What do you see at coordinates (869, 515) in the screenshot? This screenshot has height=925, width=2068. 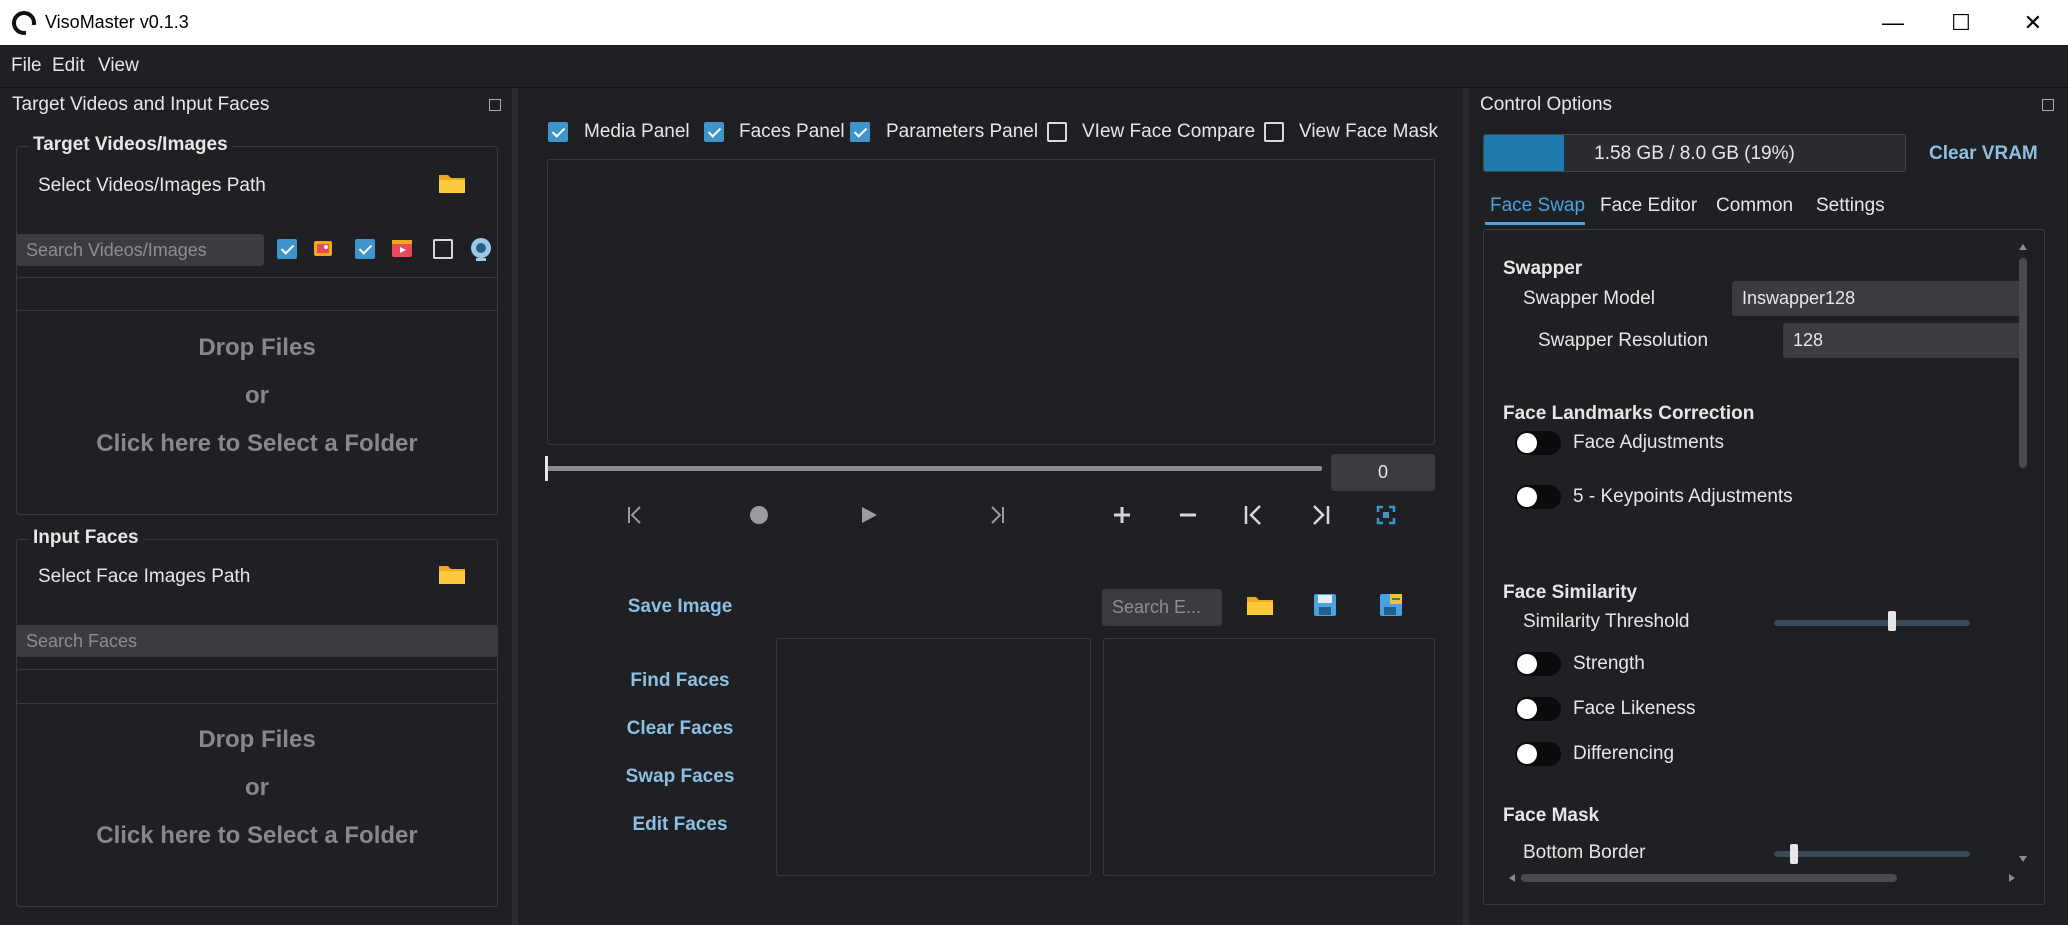 I see `play-icon` at bounding box center [869, 515].